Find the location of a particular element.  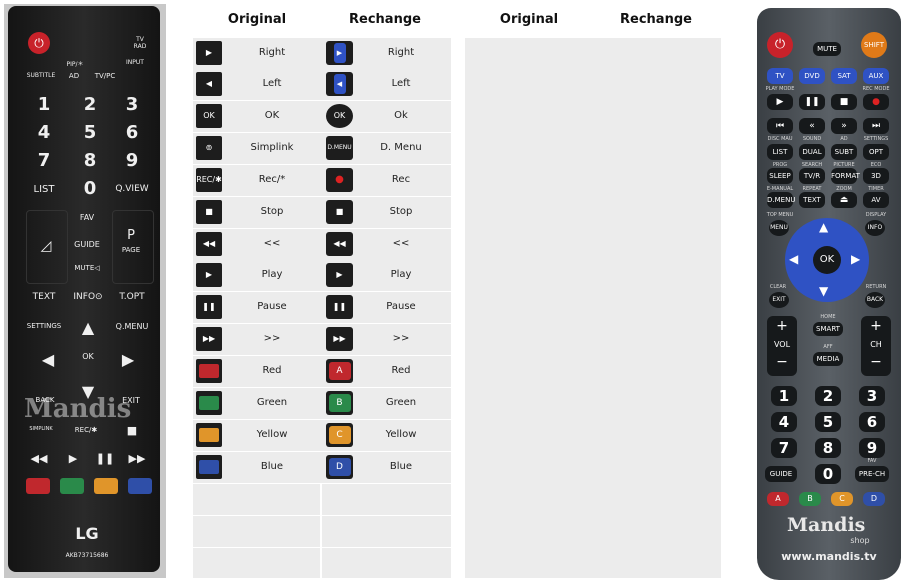

pause-icon: ❚❚ is located at coordinates (105, 458).